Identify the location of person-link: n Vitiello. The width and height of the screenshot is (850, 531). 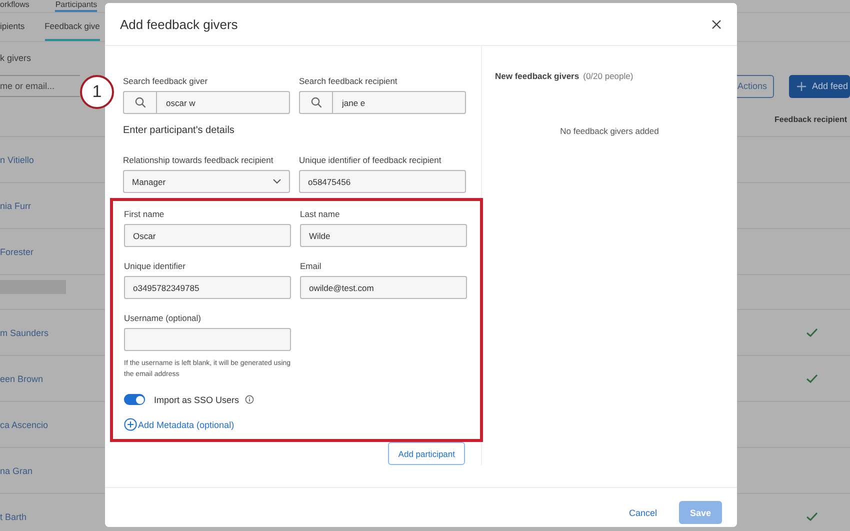
(17, 159).